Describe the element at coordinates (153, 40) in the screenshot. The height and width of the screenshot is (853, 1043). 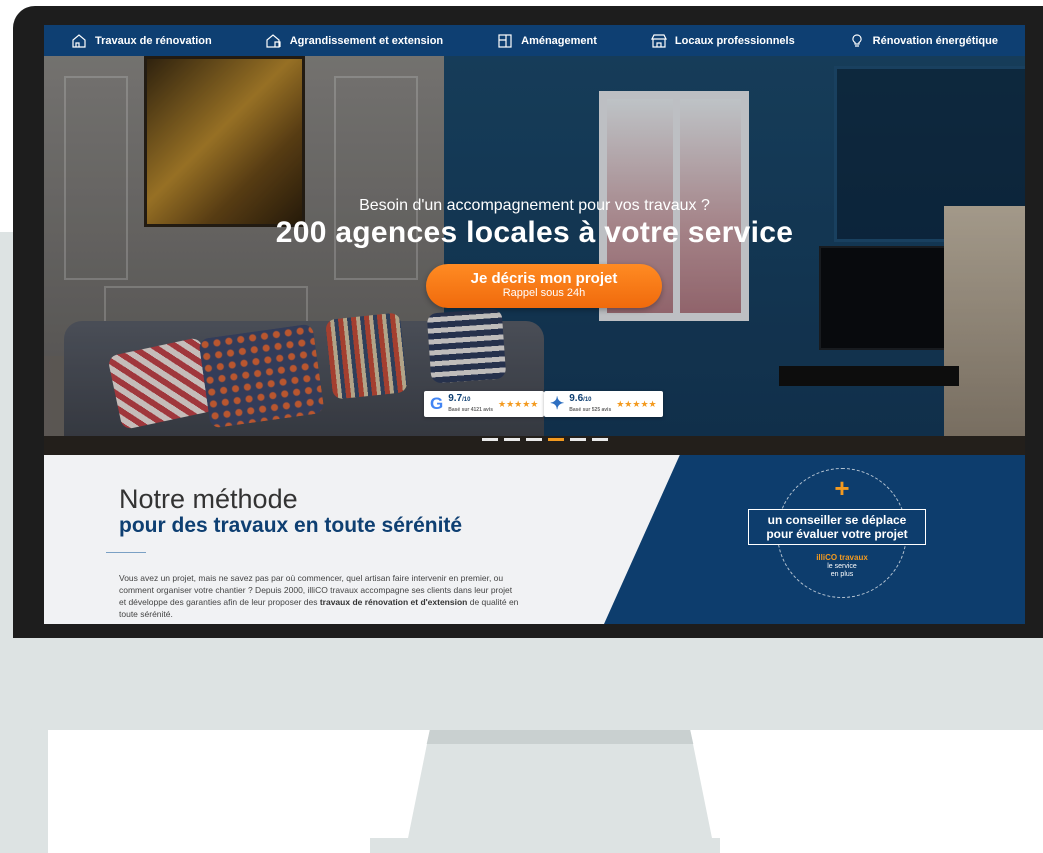
I see `nav-item-label: Travaux de rénovation` at that location.